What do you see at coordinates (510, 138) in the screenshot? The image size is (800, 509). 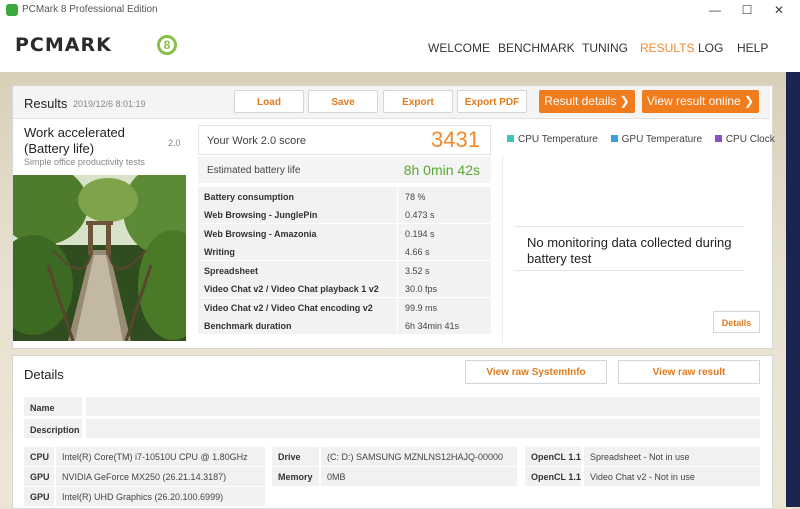 I see `cpu-temp-swatch` at bounding box center [510, 138].